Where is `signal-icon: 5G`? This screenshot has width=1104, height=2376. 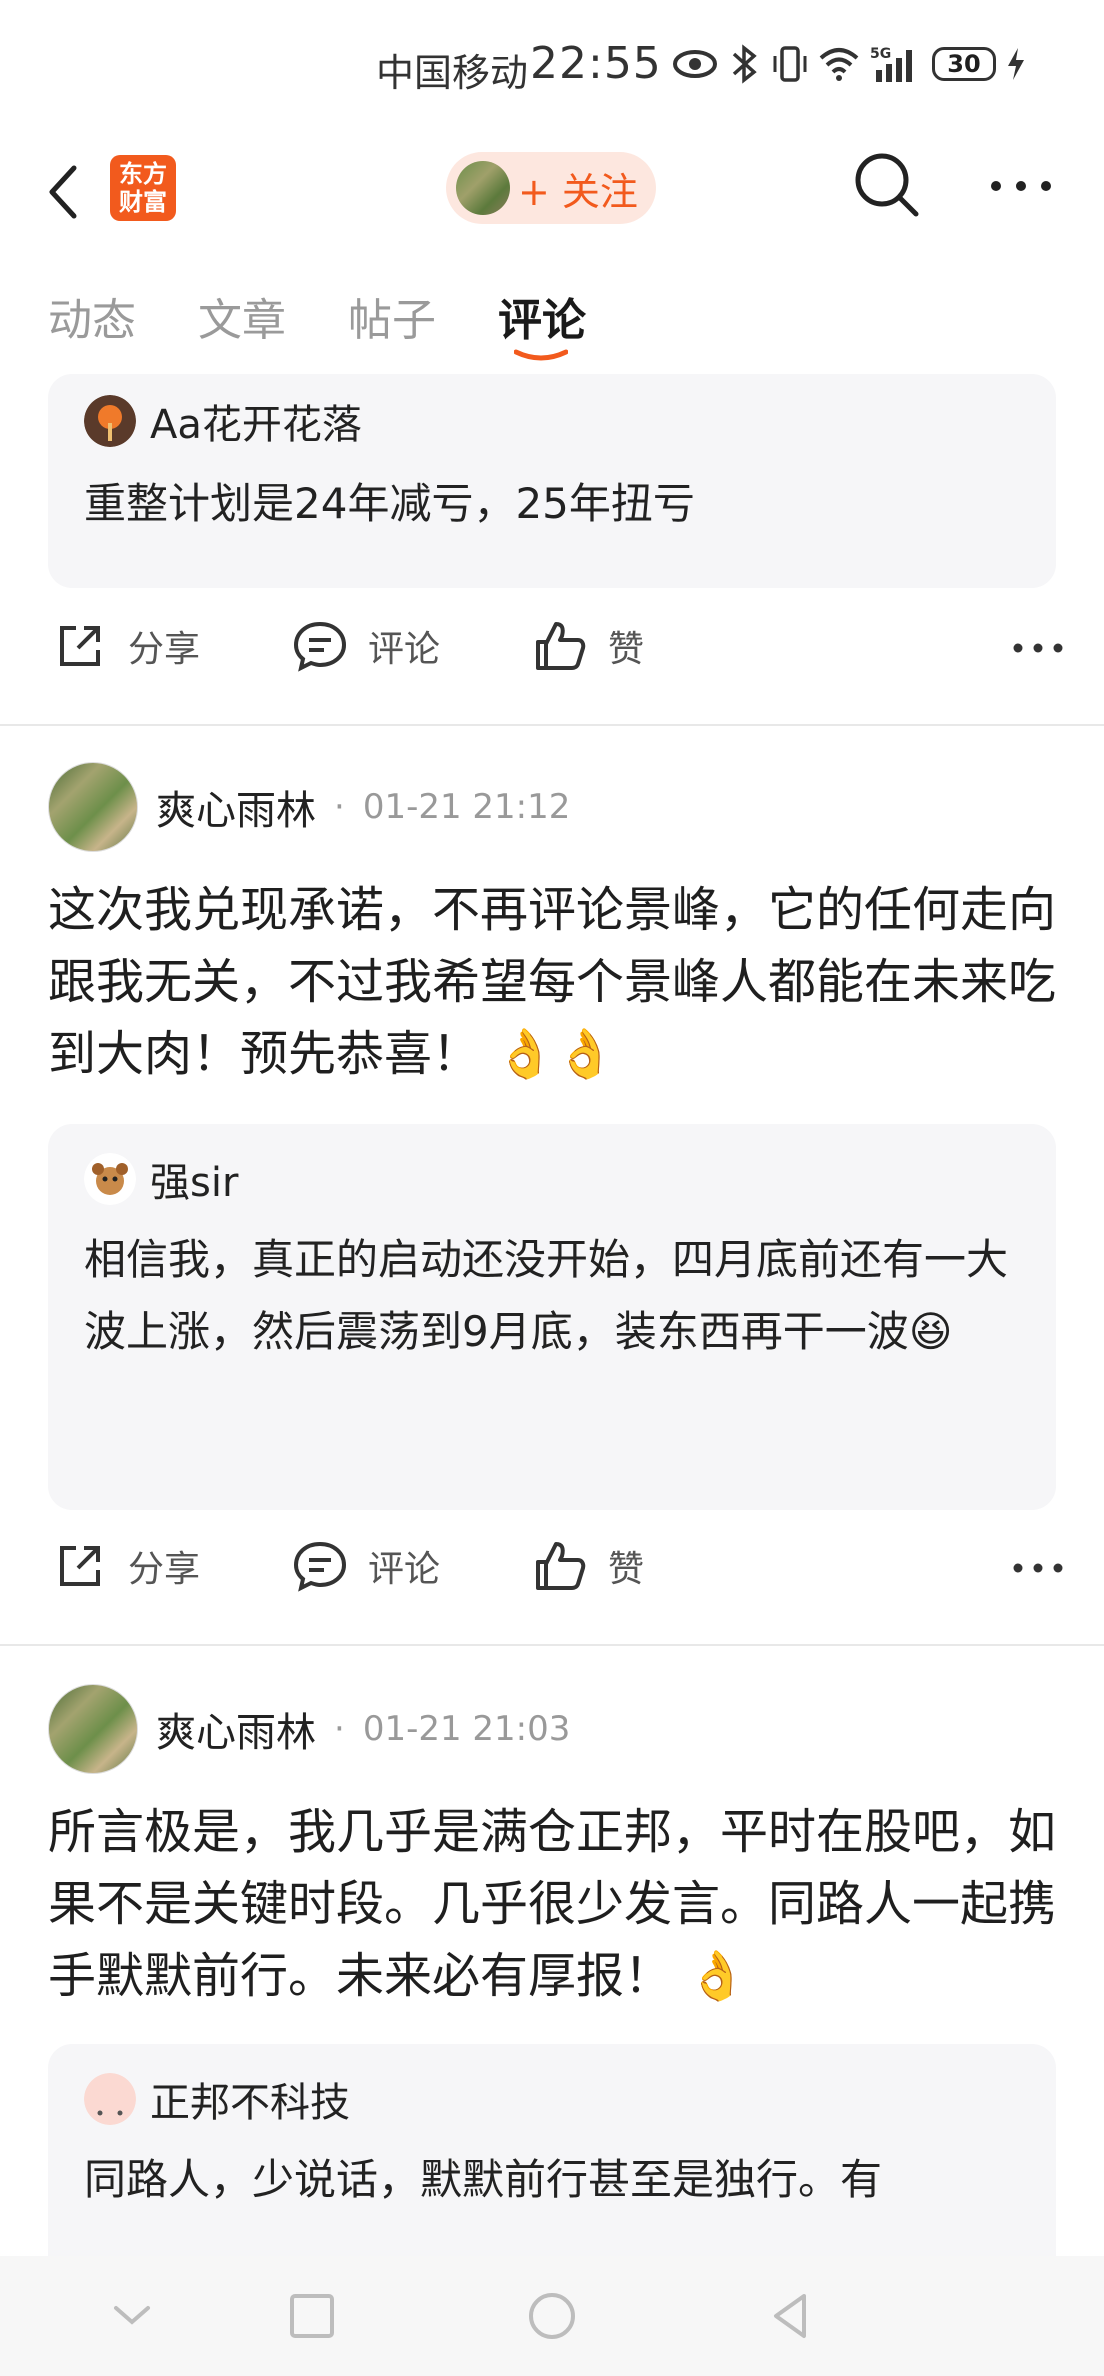
signal-icon: 5G is located at coordinates (896, 64).